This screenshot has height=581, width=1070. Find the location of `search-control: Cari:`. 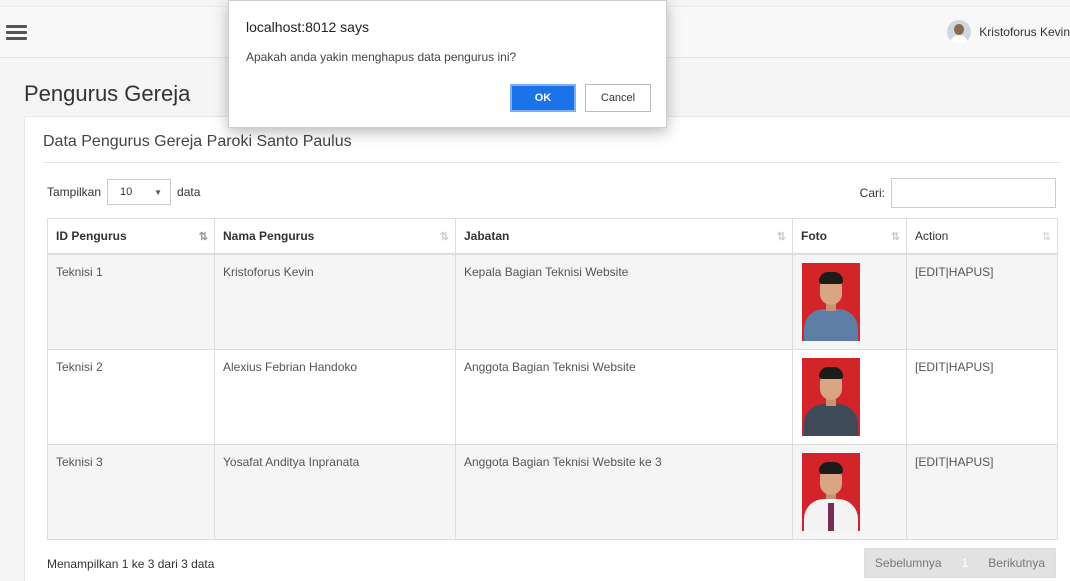

search-control: Cari: is located at coordinates (958, 193).